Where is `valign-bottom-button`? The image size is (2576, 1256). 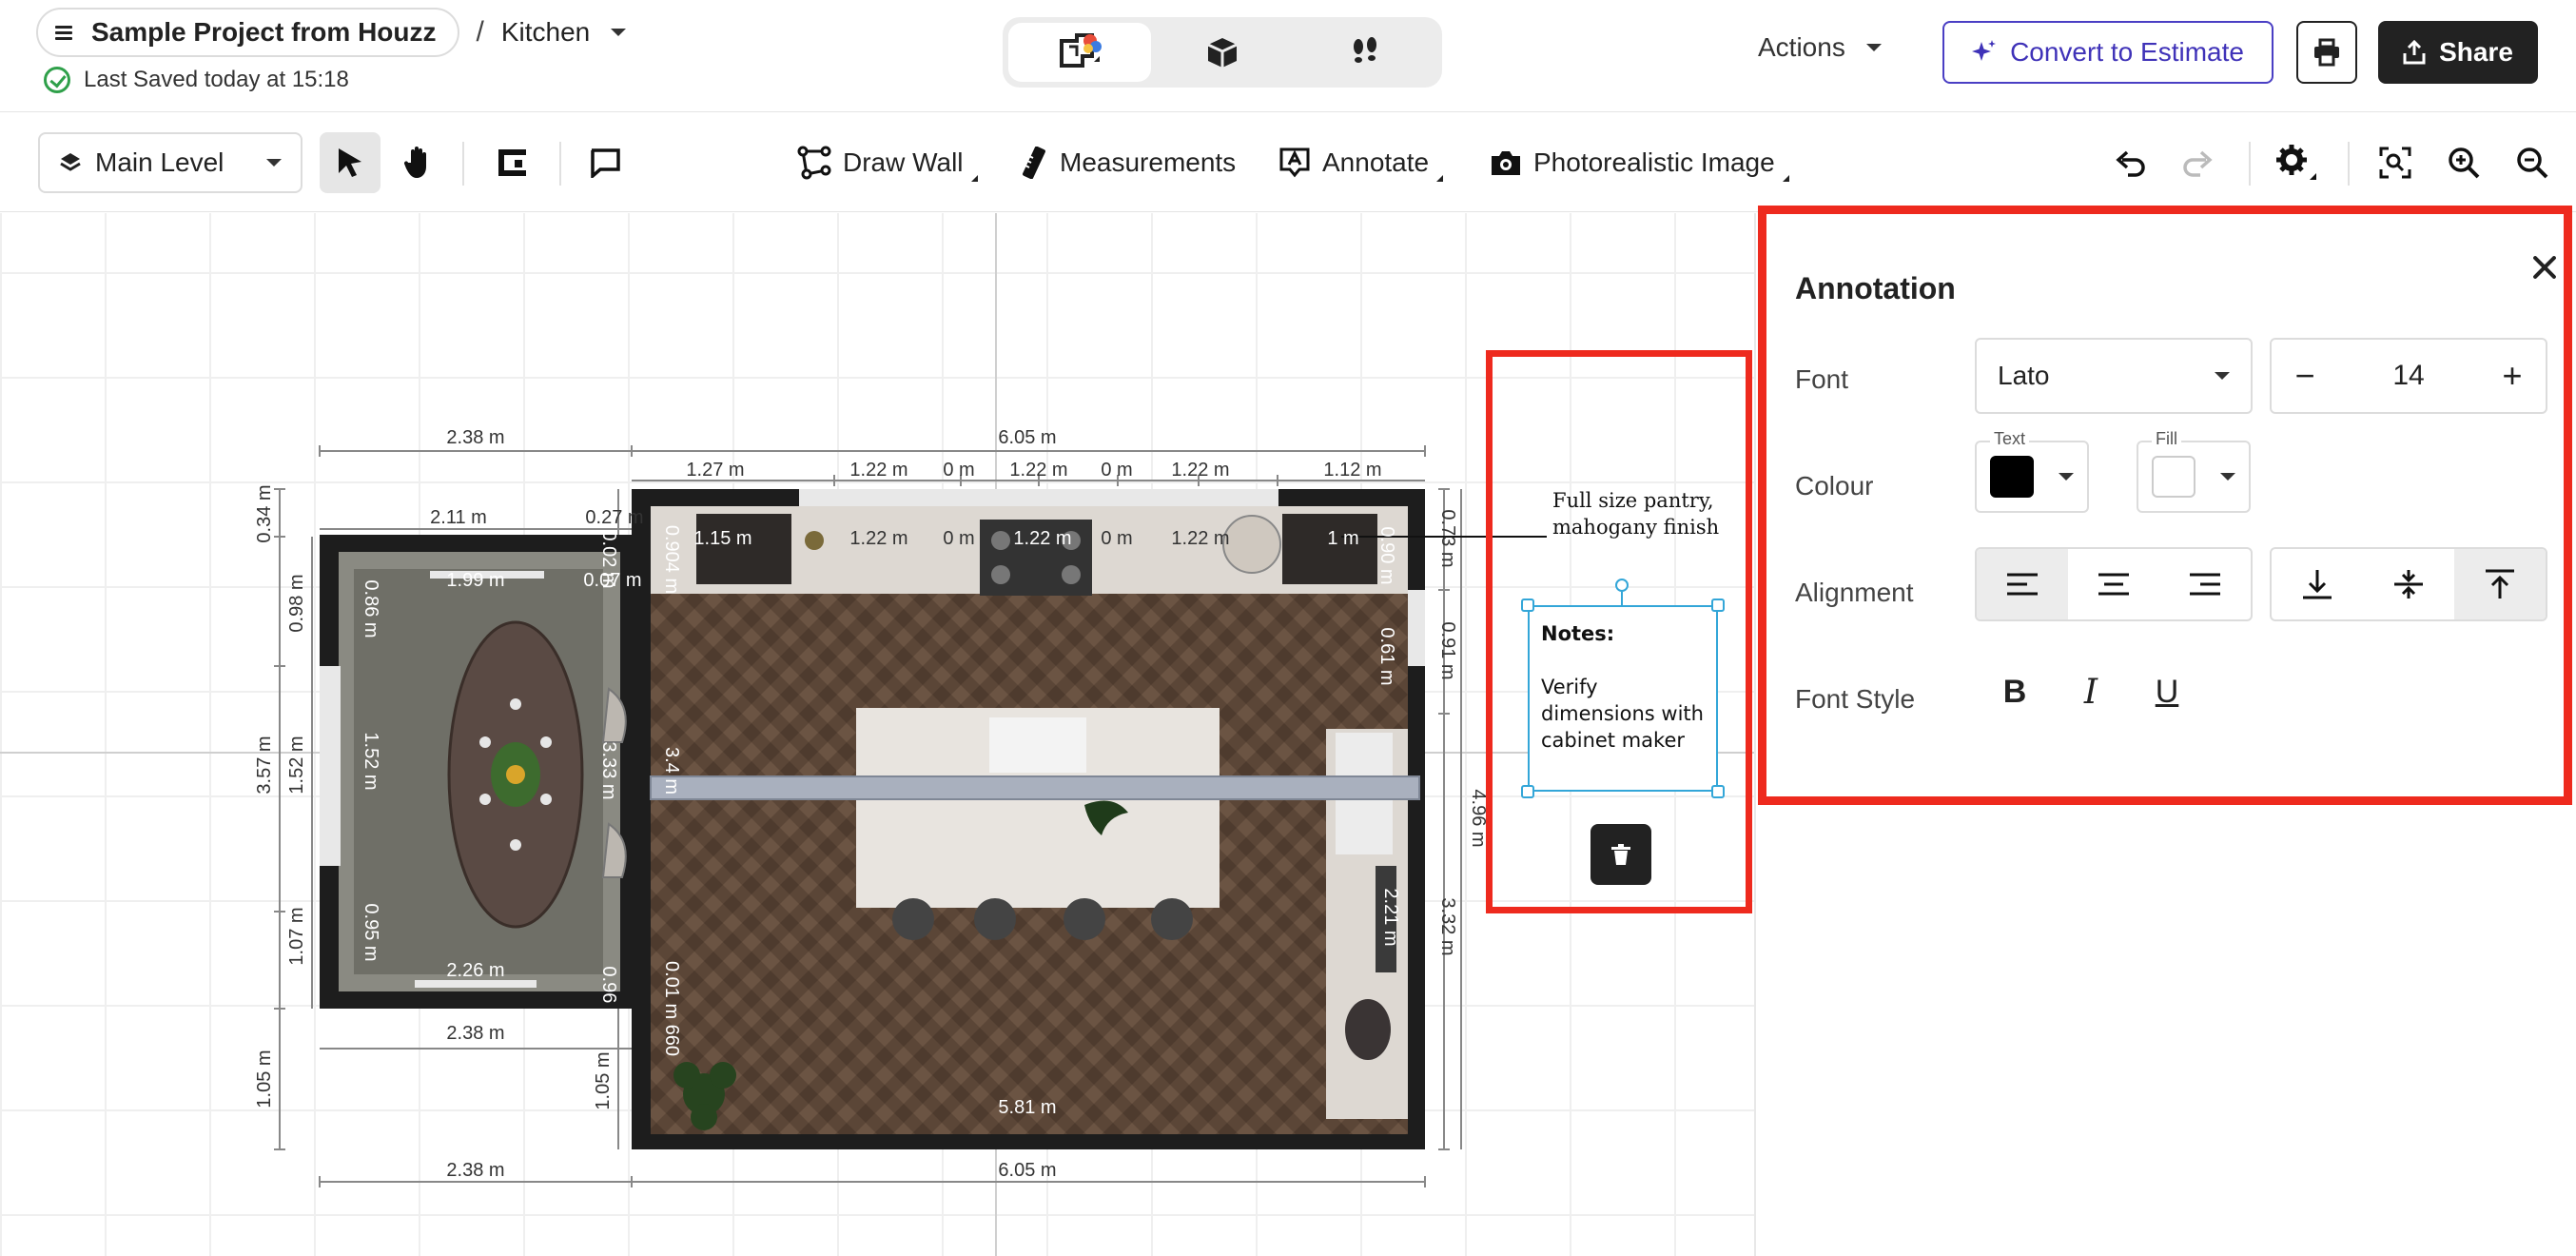
valign-bottom-button is located at coordinates (2317, 584).